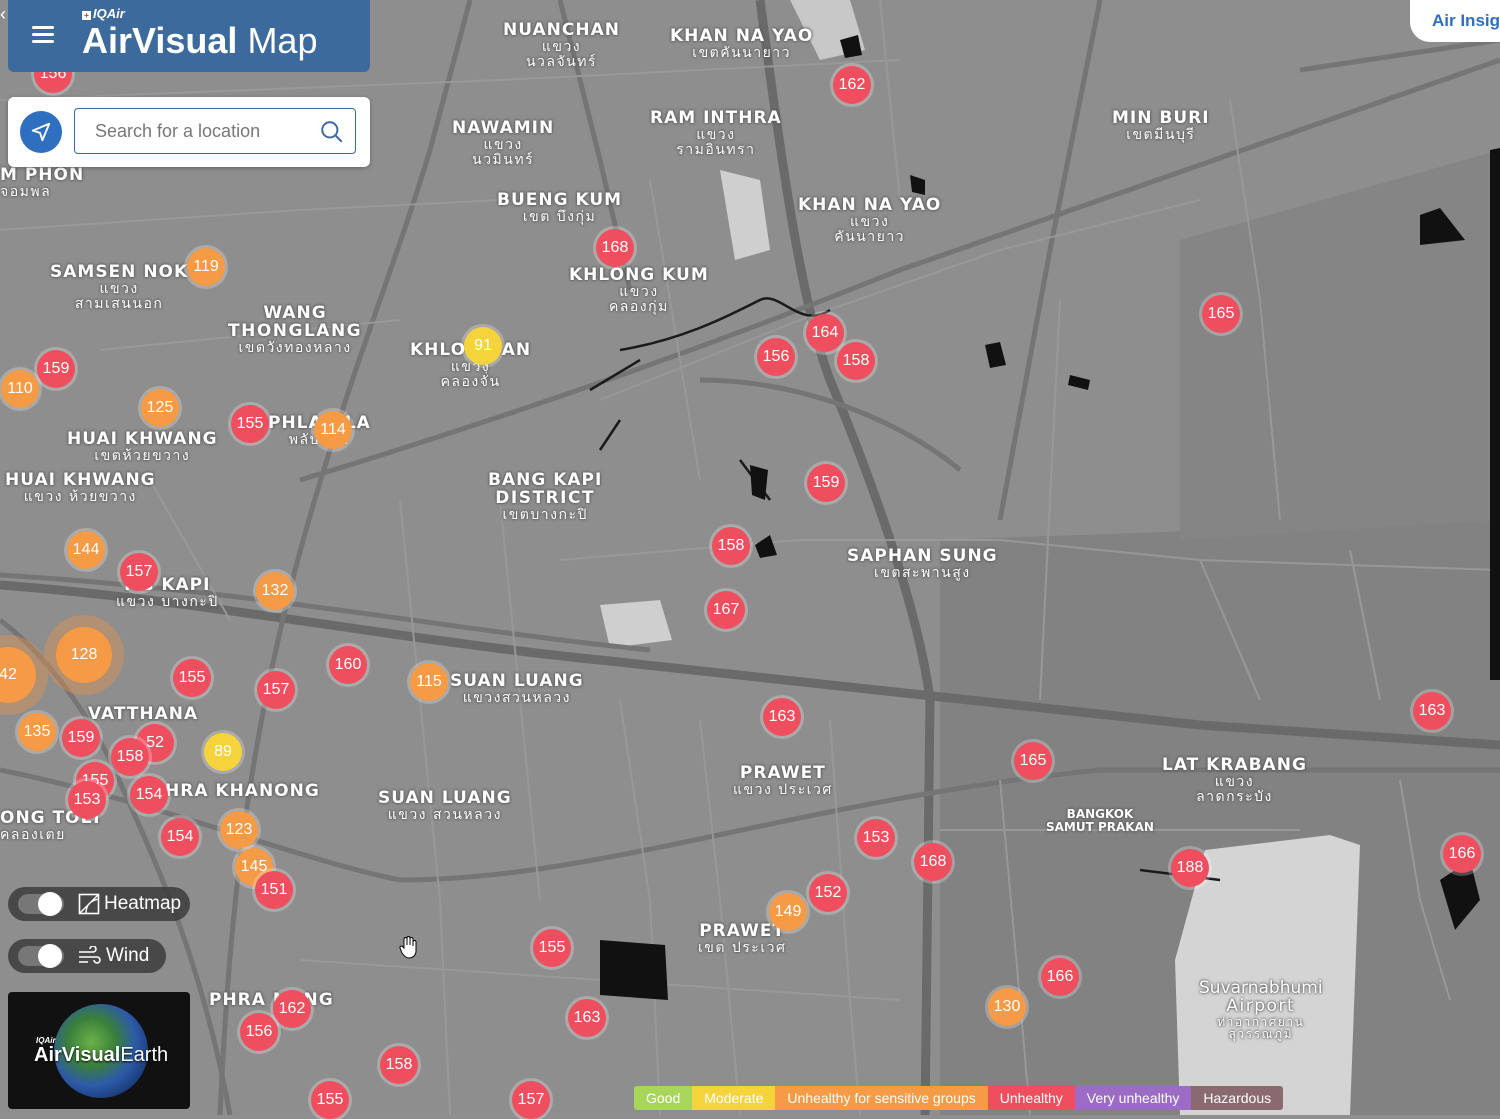 The width and height of the screenshot is (1500, 1119). I want to click on navigation-arrow-icon, so click(41, 132).